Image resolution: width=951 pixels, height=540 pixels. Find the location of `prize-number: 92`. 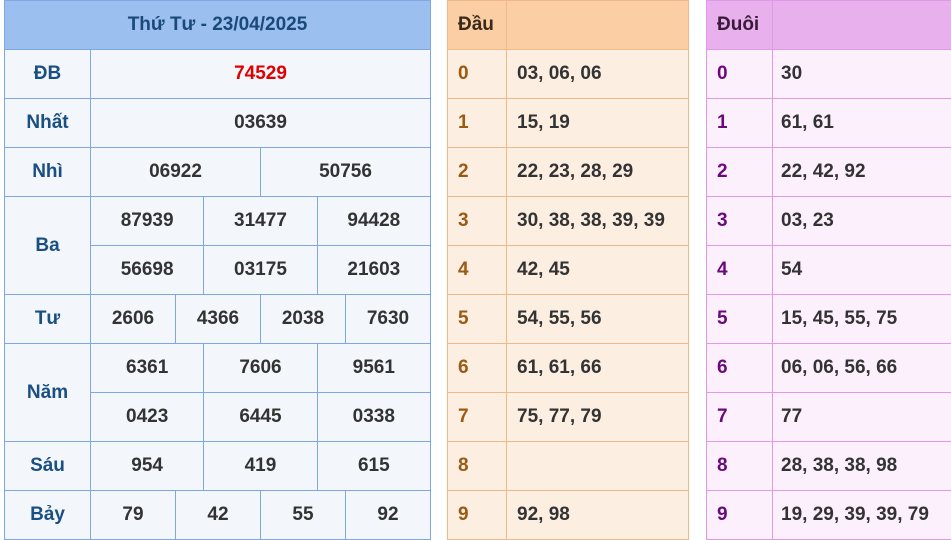

prize-number: 92 is located at coordinates (387, 515).